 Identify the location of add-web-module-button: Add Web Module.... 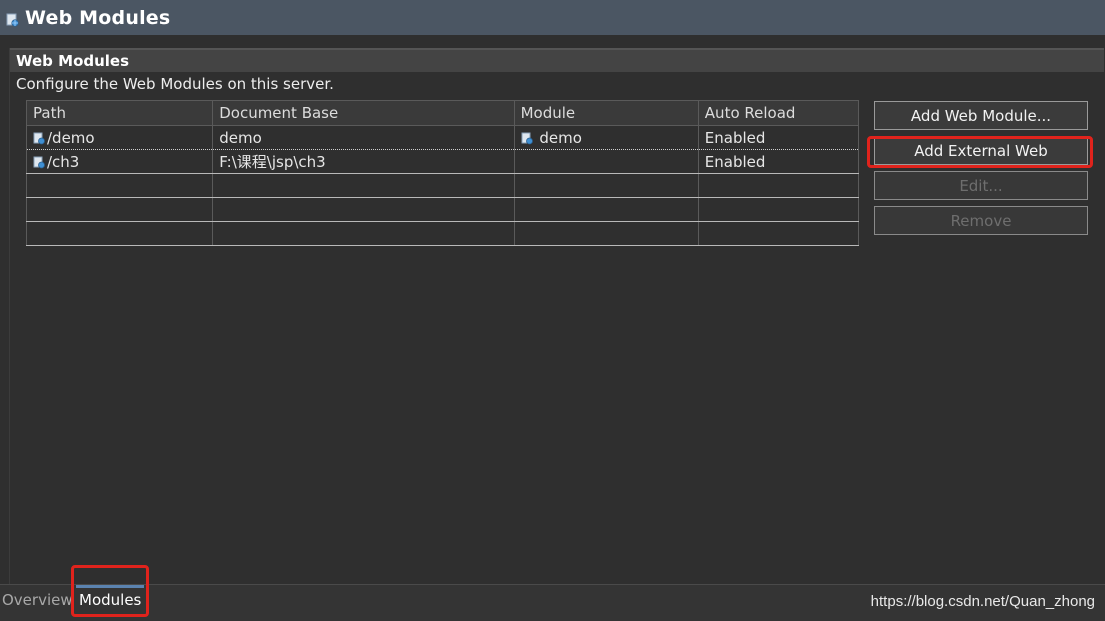
(981, 115).